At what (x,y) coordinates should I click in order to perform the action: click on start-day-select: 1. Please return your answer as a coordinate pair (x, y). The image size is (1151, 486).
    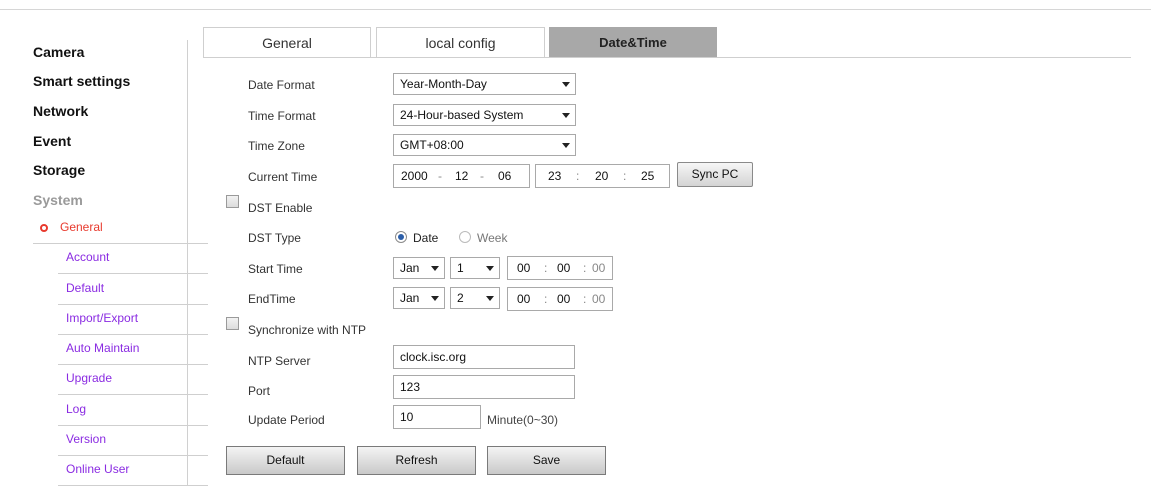
    Looking at the image, I should click on (475, 268).